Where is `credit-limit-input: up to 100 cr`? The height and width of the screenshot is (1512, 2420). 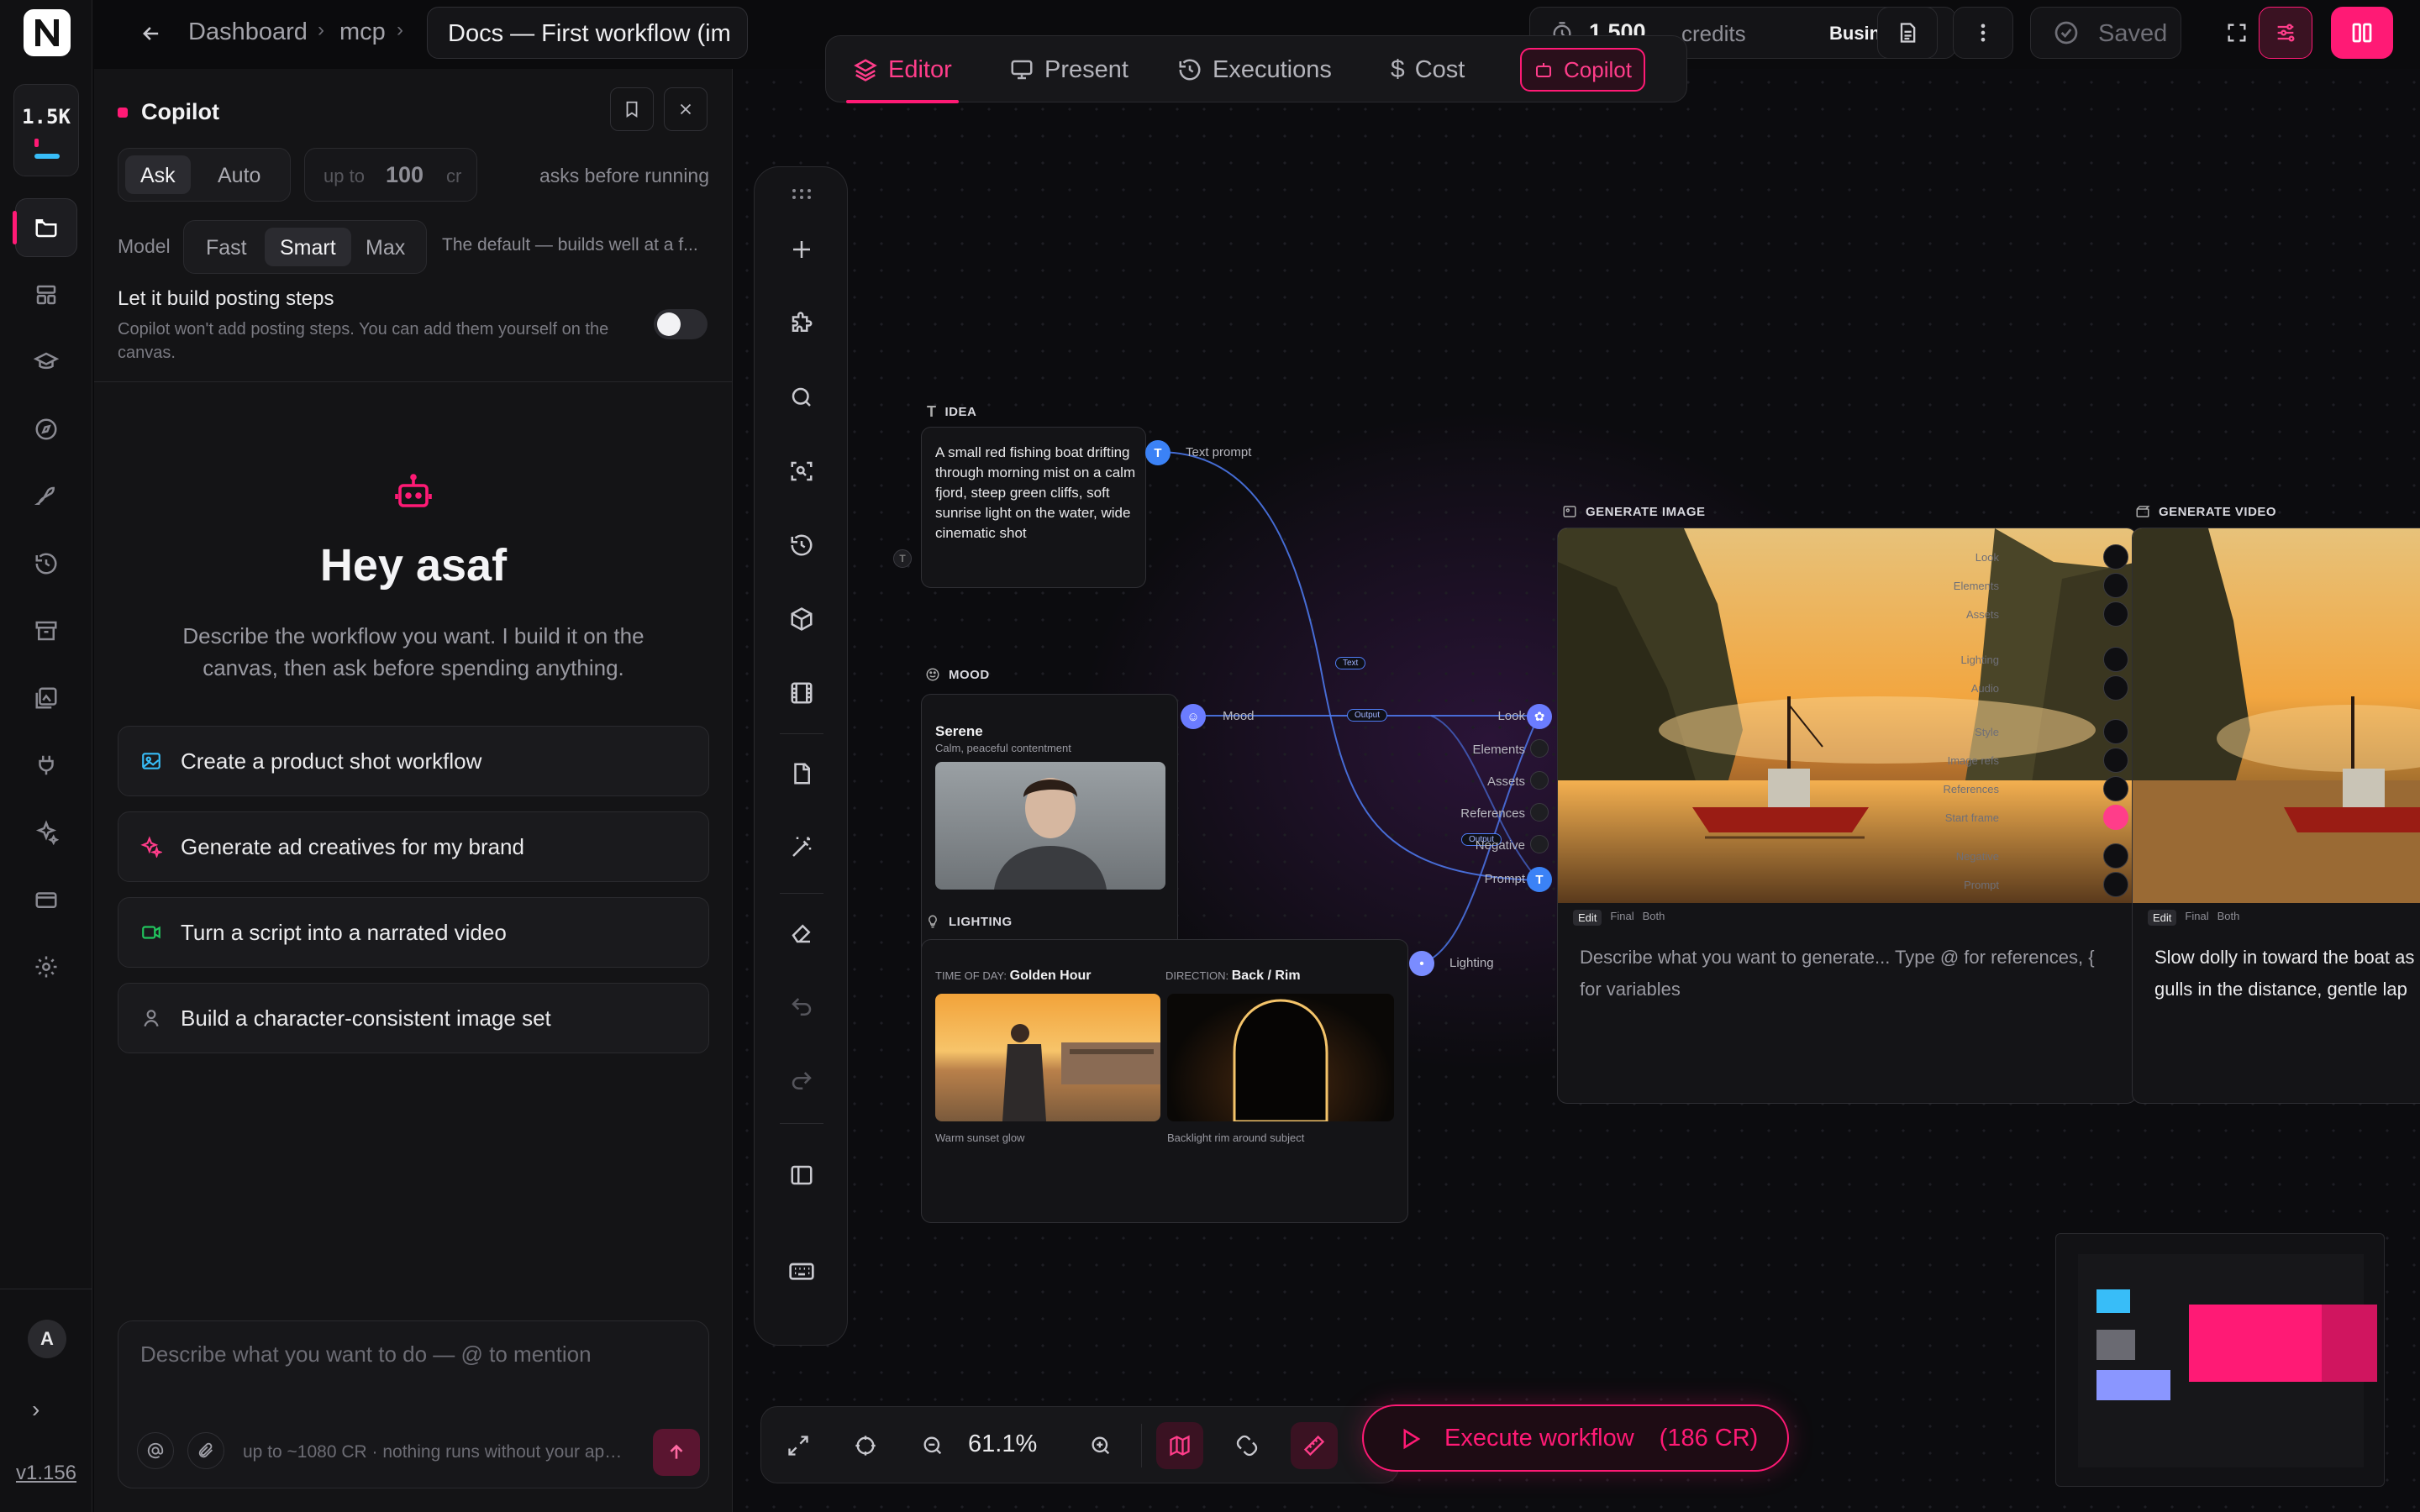
credit-limit-input: up to 100 cr is located at coordinates (390, 175).